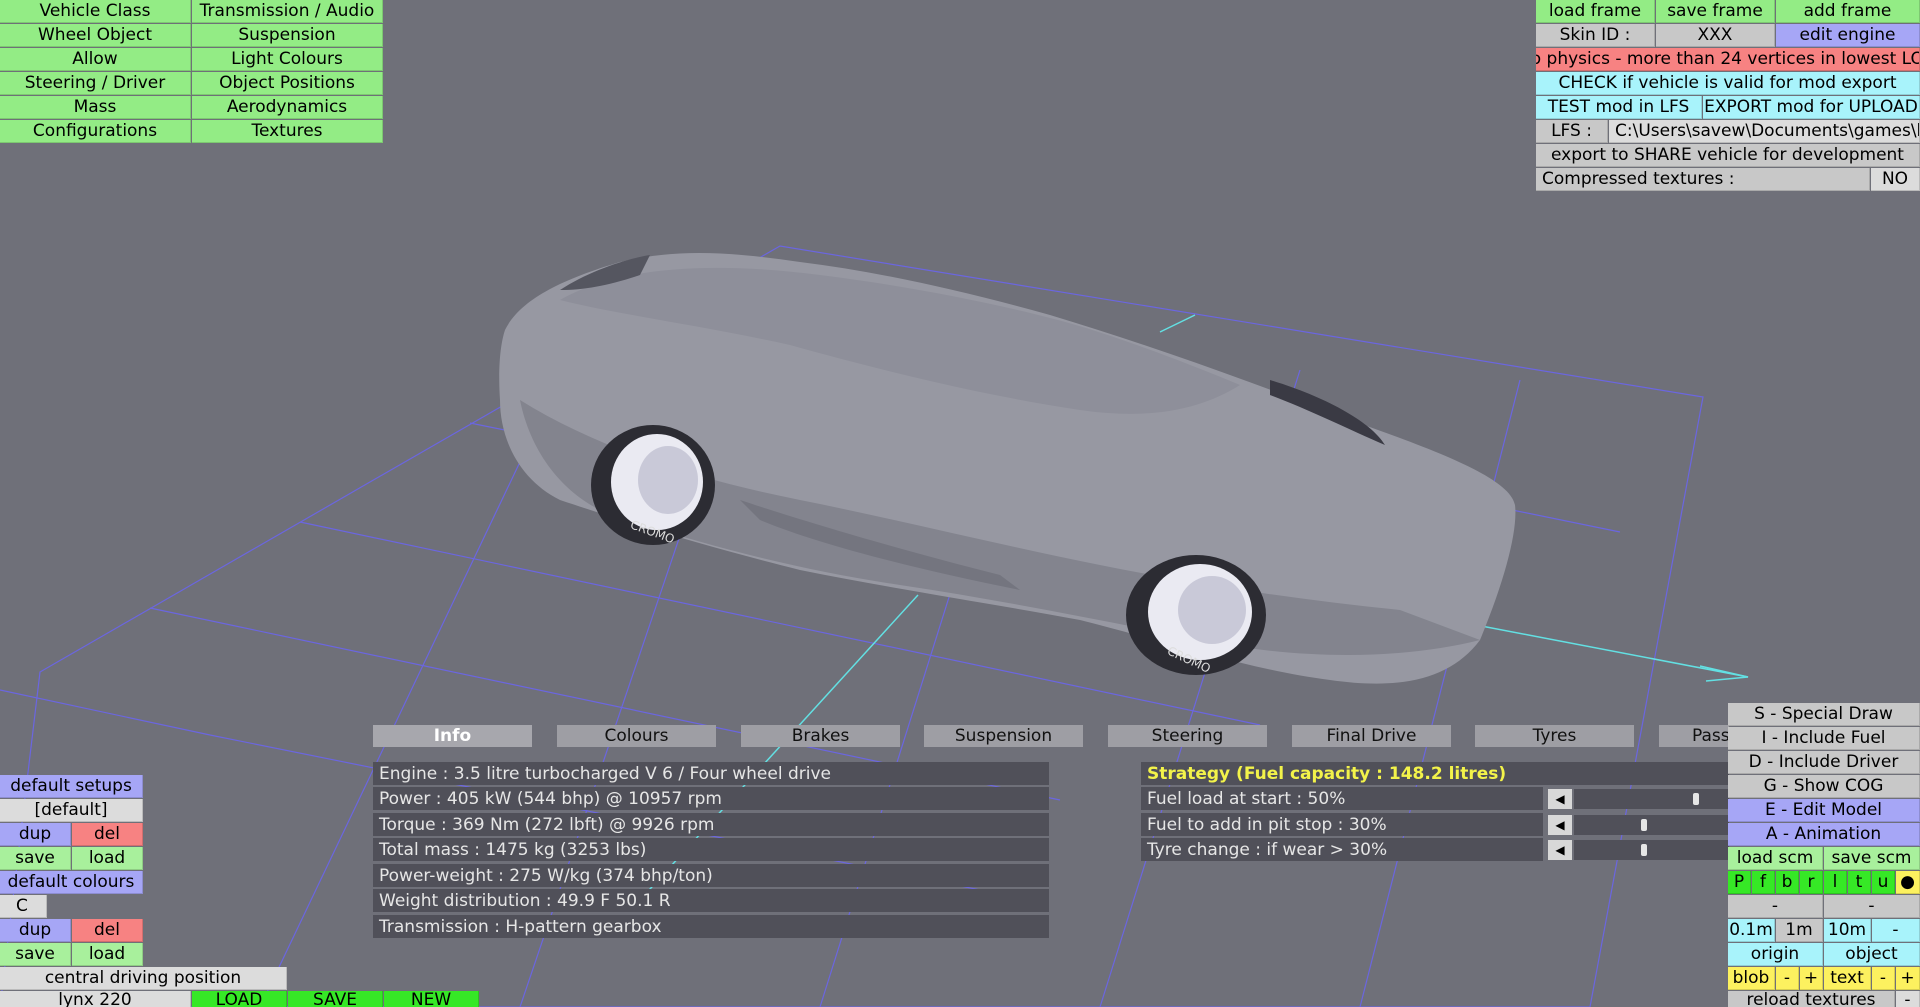 Image resolution: width=1920 pixels, height=1007 pixels. What do you see at coordinates (1371, 736) in the screenshot?
I see `tab-final-drive: Final Drive` at bounding box center [1371, 736].